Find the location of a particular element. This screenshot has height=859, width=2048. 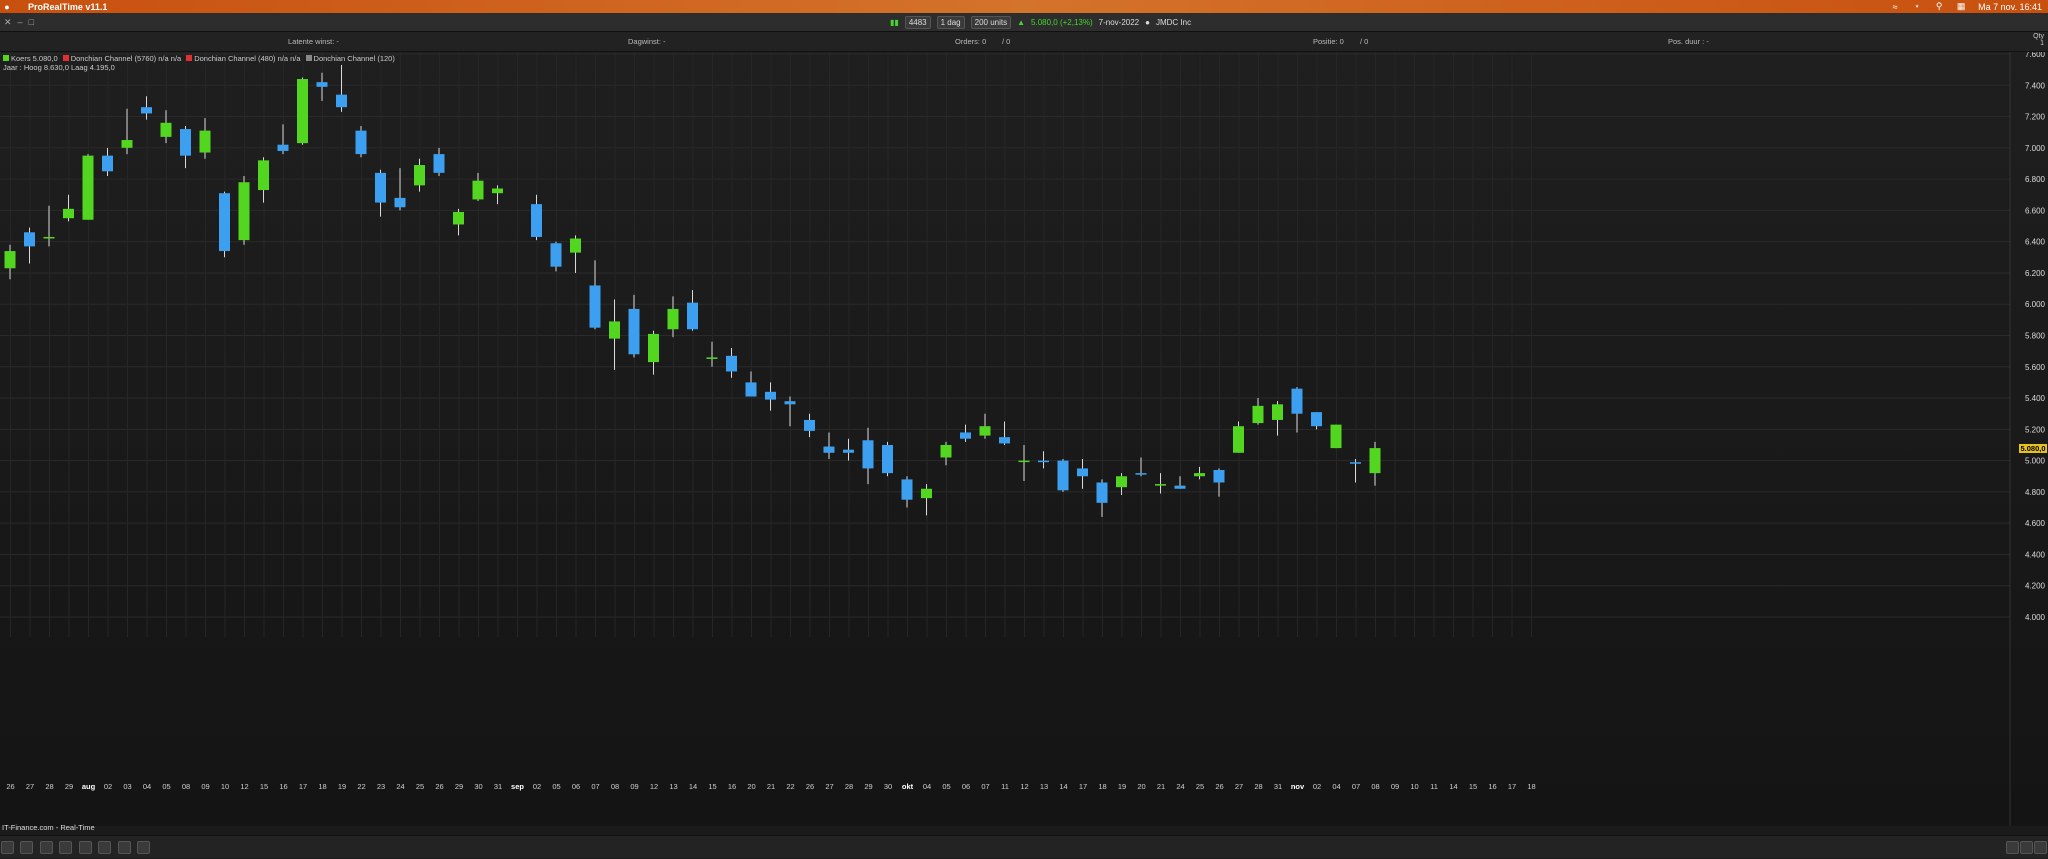

x-tick-label: 22 is located at coordinates (790, 786).